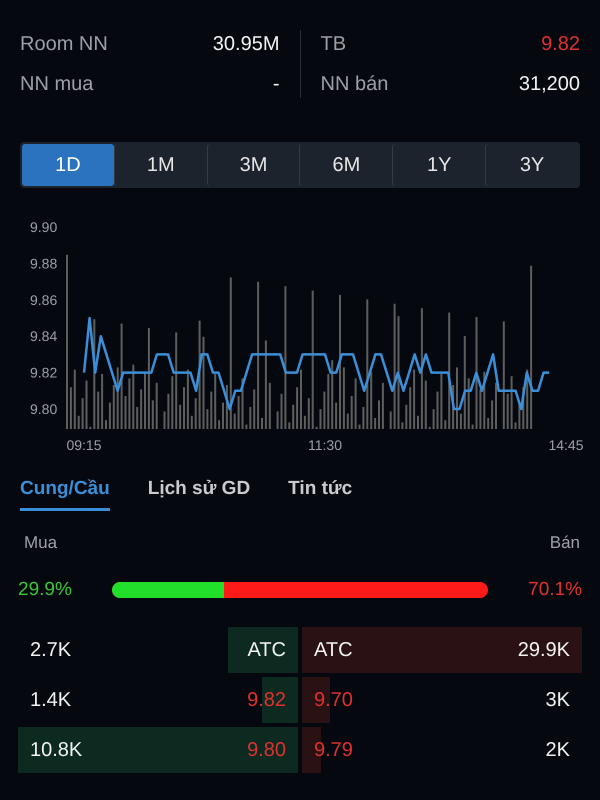 This screenshot has height=800, width=600. Describe the element at coordinates (354, 84) in the screenshot. I see `stat-label: NN bán` at that location.